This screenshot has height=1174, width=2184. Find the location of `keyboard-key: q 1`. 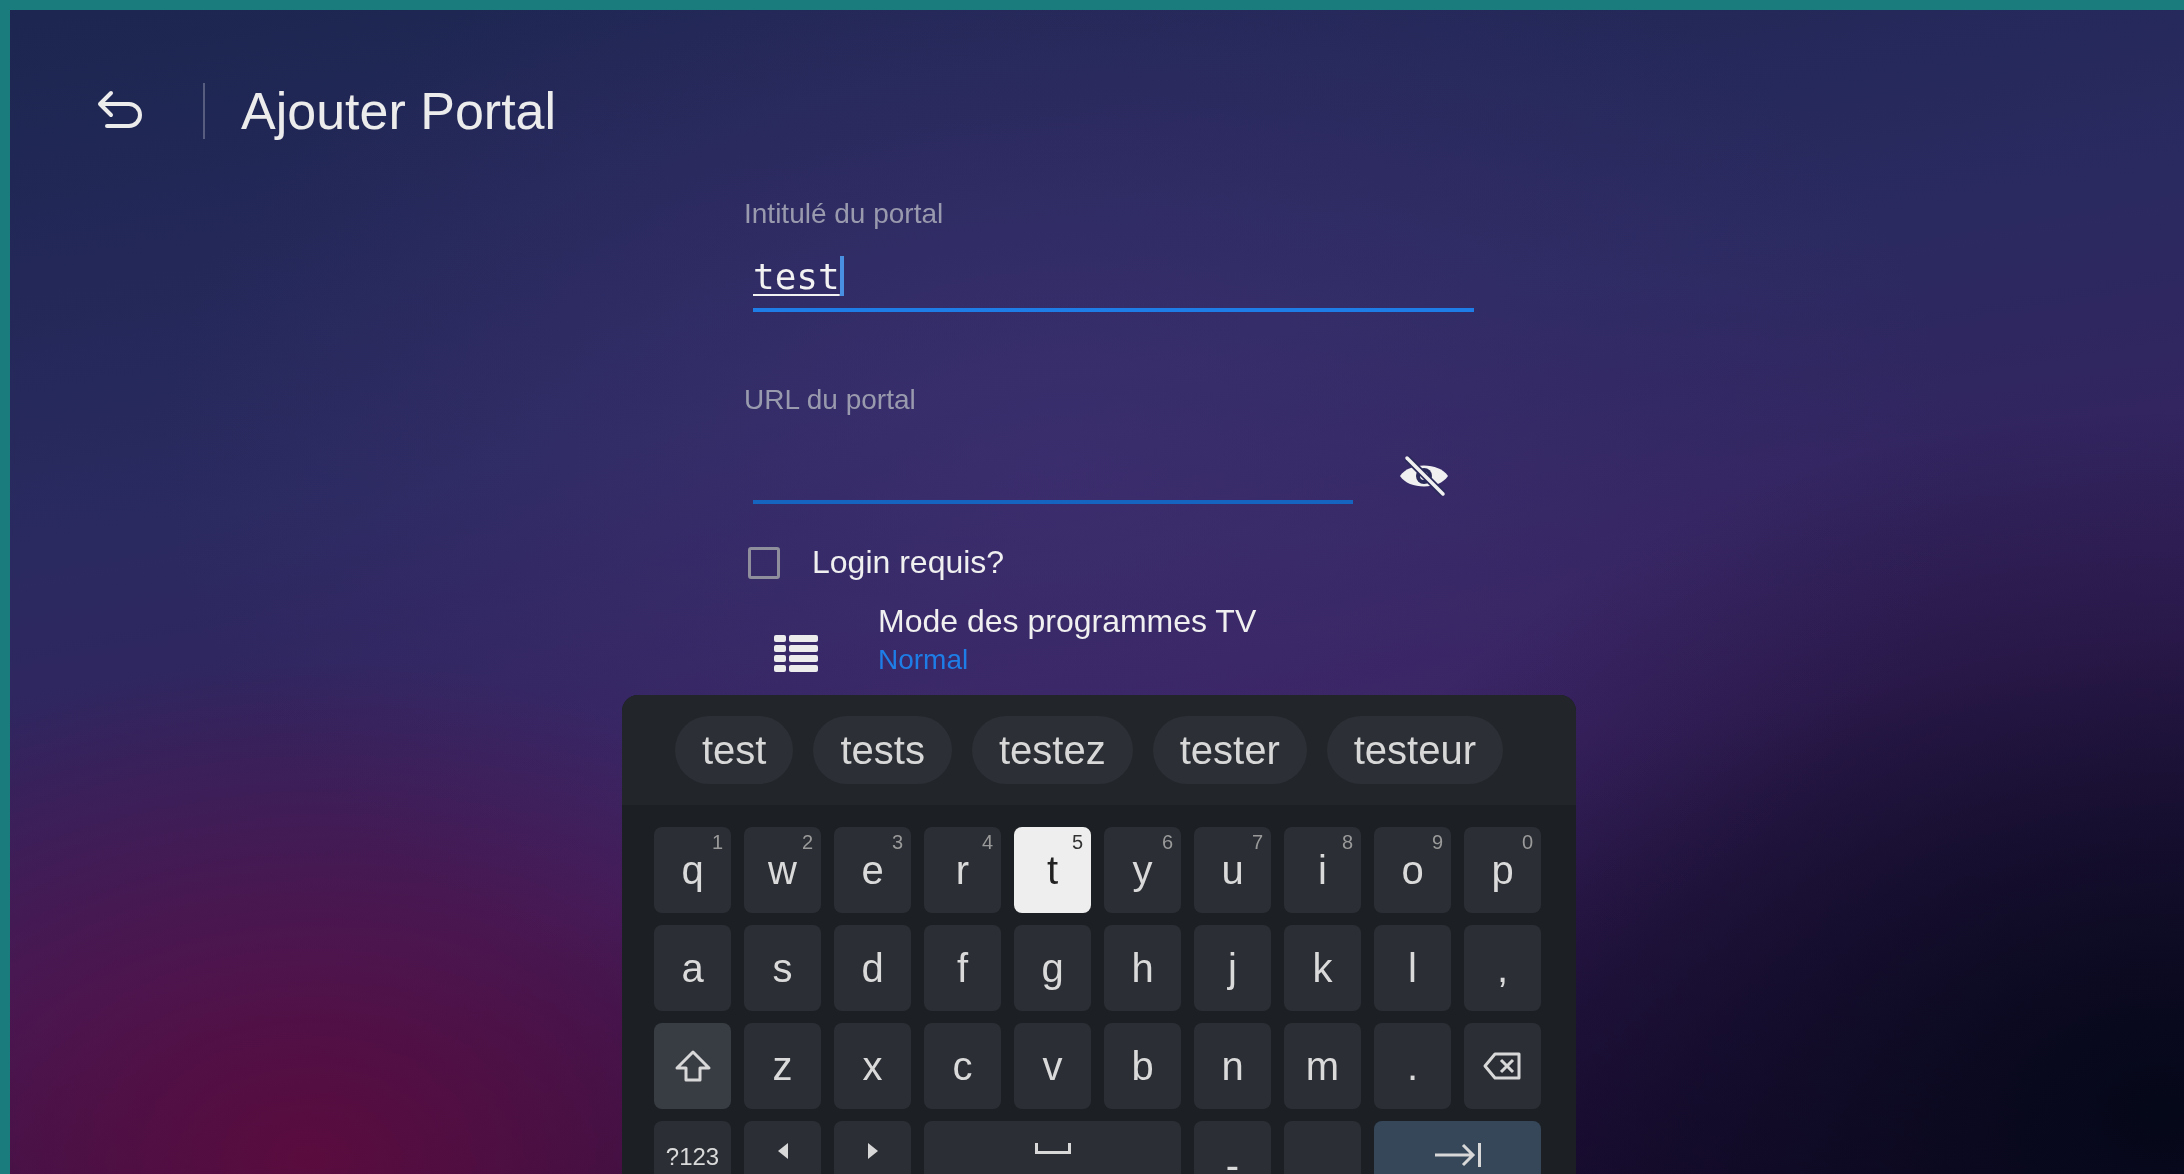

keyboard-key: q 1 is located at coordinates (692, 870).